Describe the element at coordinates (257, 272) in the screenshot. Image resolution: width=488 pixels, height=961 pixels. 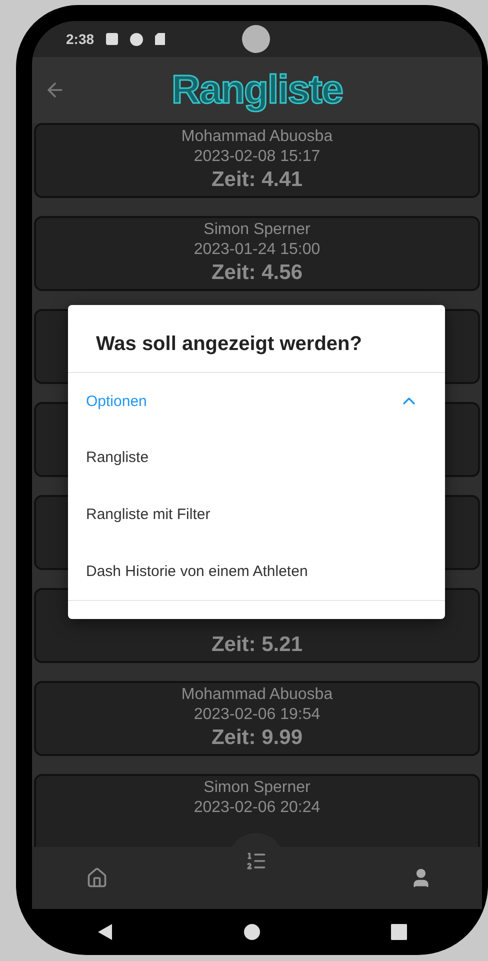
I see `result-time: Zeit: 4.56` at that location.